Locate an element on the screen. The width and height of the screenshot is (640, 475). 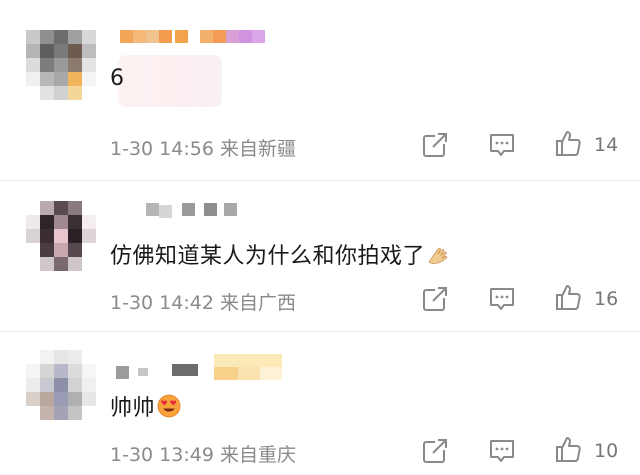
comment-text: 6 is located at coordinates (117, 78).